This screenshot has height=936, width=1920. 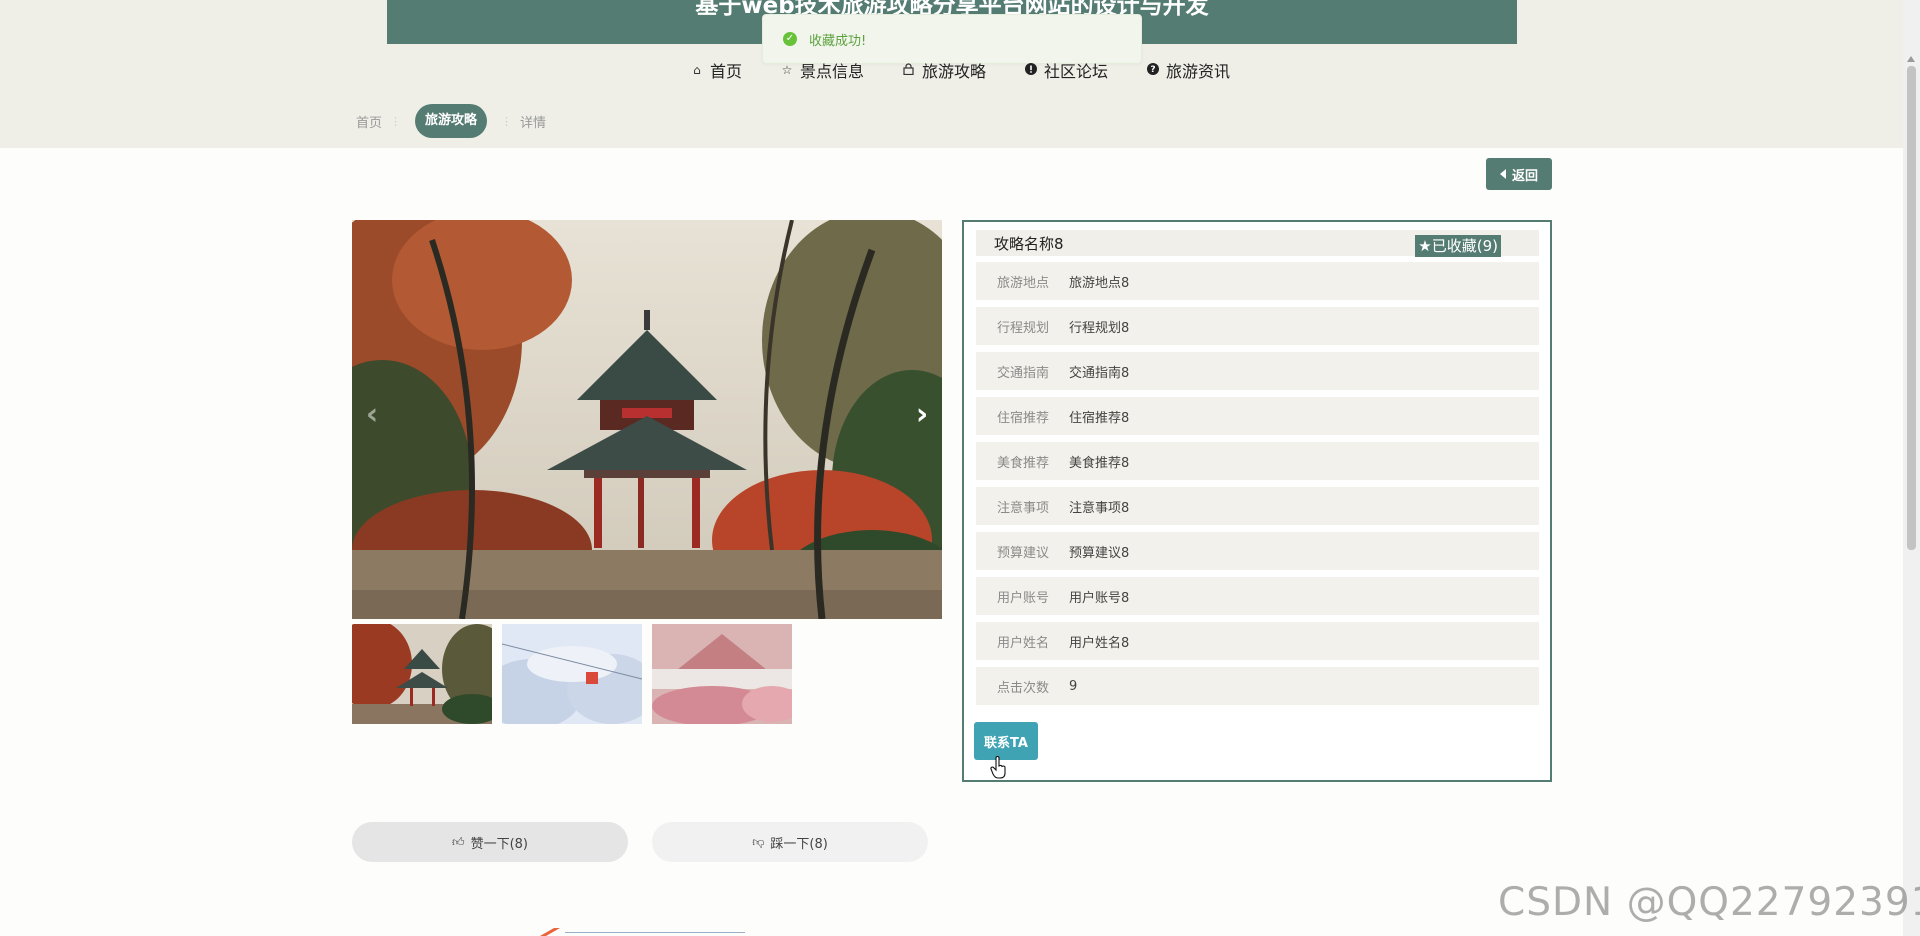 I want to click on contact-button: 联系TA, so click(x=1006, y=741).